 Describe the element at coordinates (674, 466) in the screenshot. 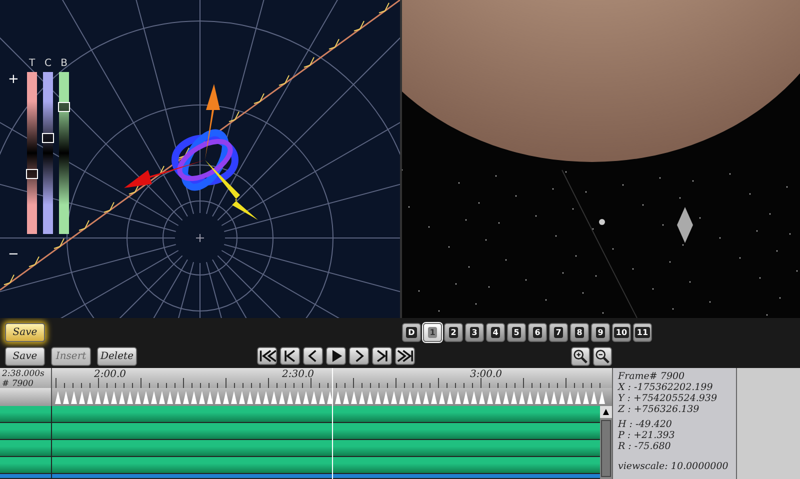

I see `viewscale-value: viewscale: 10.0000000` at that location.